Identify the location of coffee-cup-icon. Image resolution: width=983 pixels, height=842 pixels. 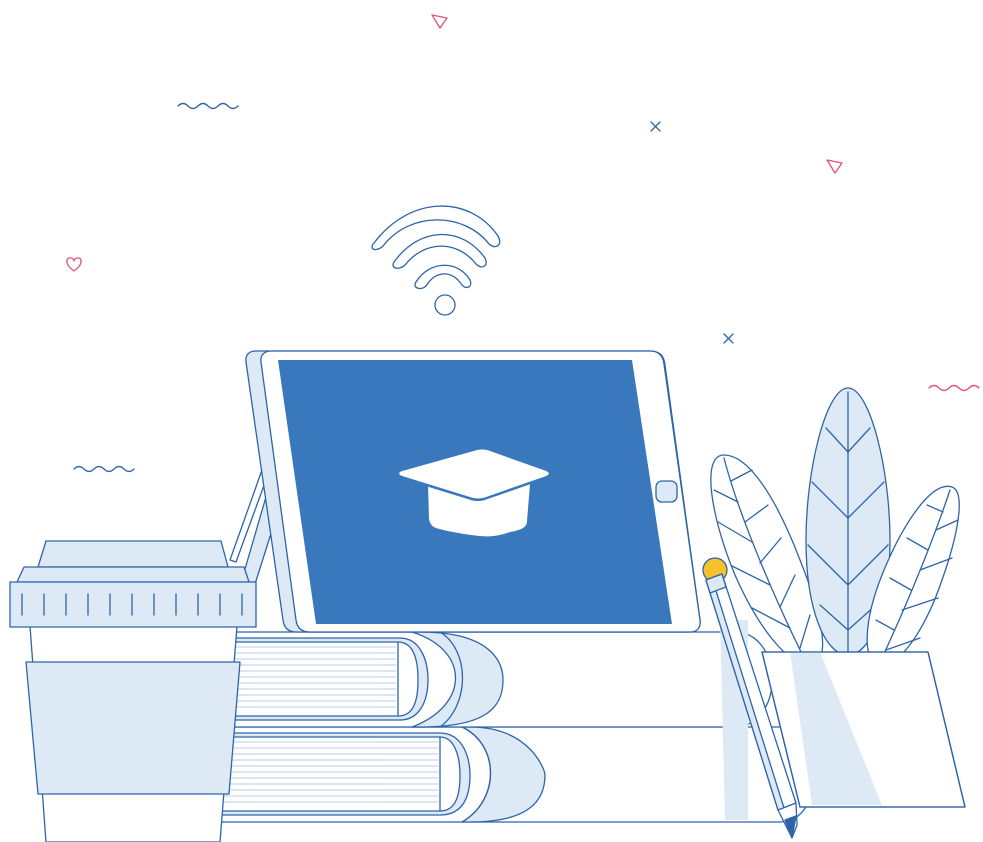
(133, 691).